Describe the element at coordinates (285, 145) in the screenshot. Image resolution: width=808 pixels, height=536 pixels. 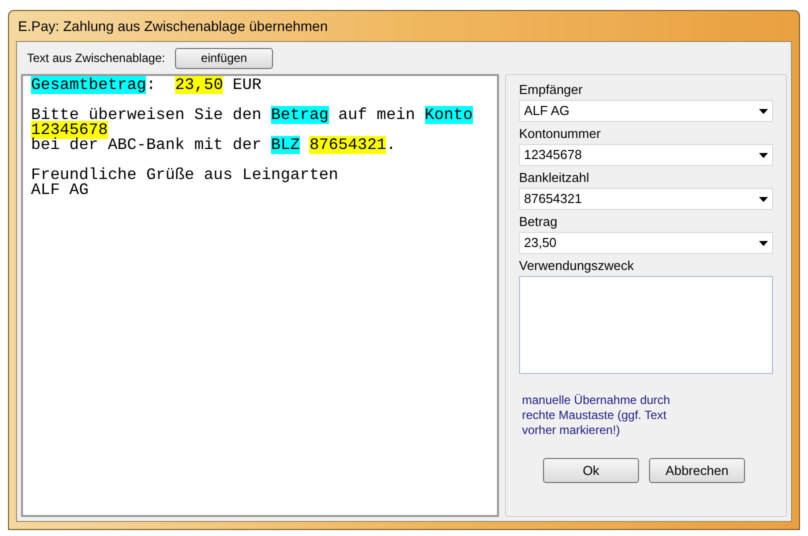
I see `highlighted-text: BLZ` at that location.